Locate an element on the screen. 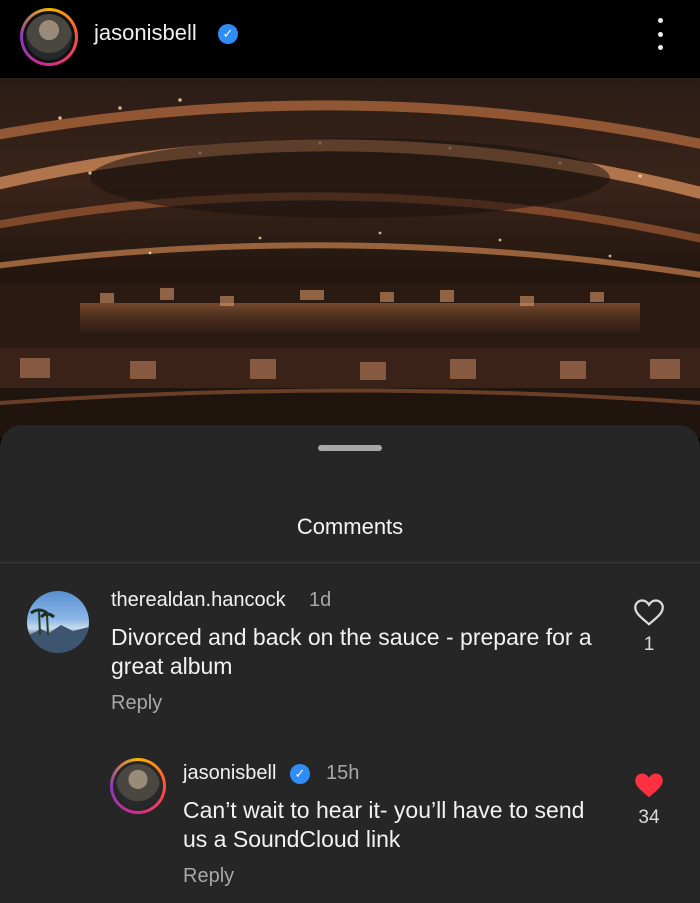  sheet-drag-handle is located at coordinates (350, 448).